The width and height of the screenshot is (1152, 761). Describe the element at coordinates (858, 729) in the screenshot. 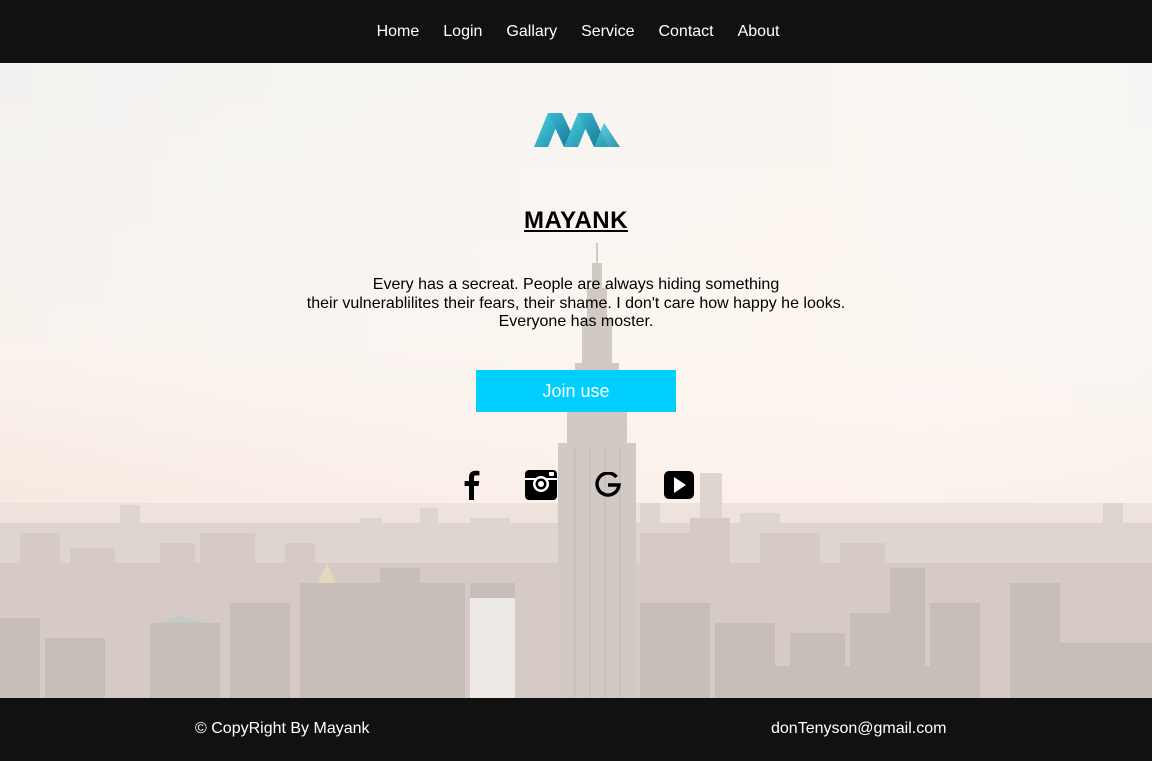

I see `footer-email-link: donTenyson@gmail.com` at that location.